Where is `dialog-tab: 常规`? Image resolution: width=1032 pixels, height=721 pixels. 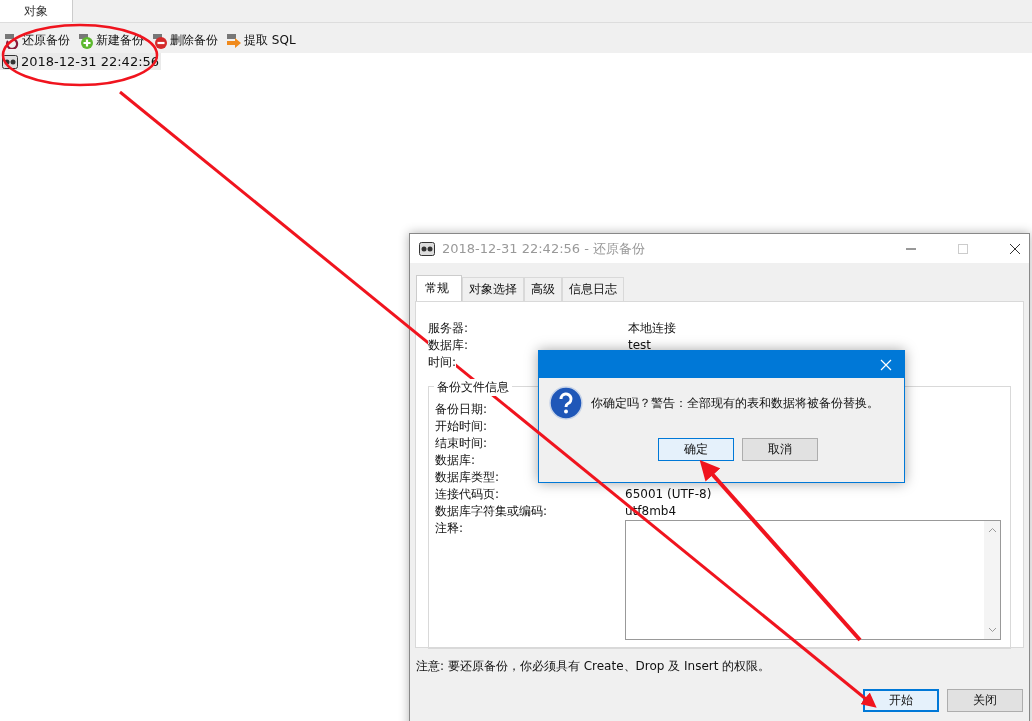
dialog-tab: 常规 is located at coordinates (439, 288).